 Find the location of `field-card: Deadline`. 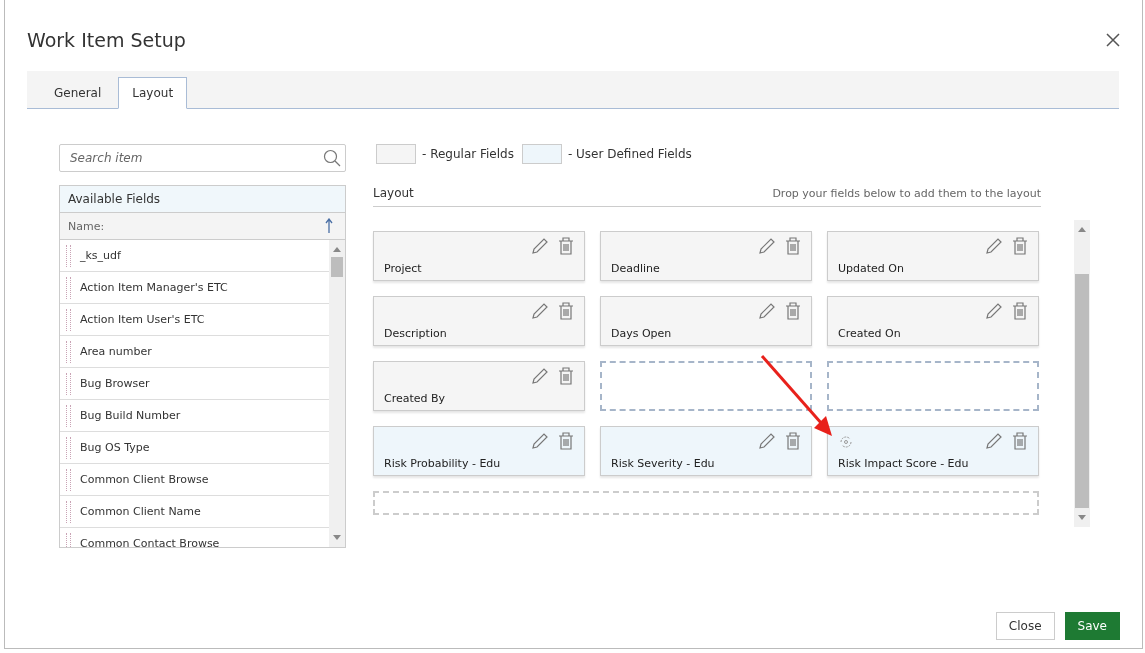

field-card: Deadline is located at coordinates (706, 256).